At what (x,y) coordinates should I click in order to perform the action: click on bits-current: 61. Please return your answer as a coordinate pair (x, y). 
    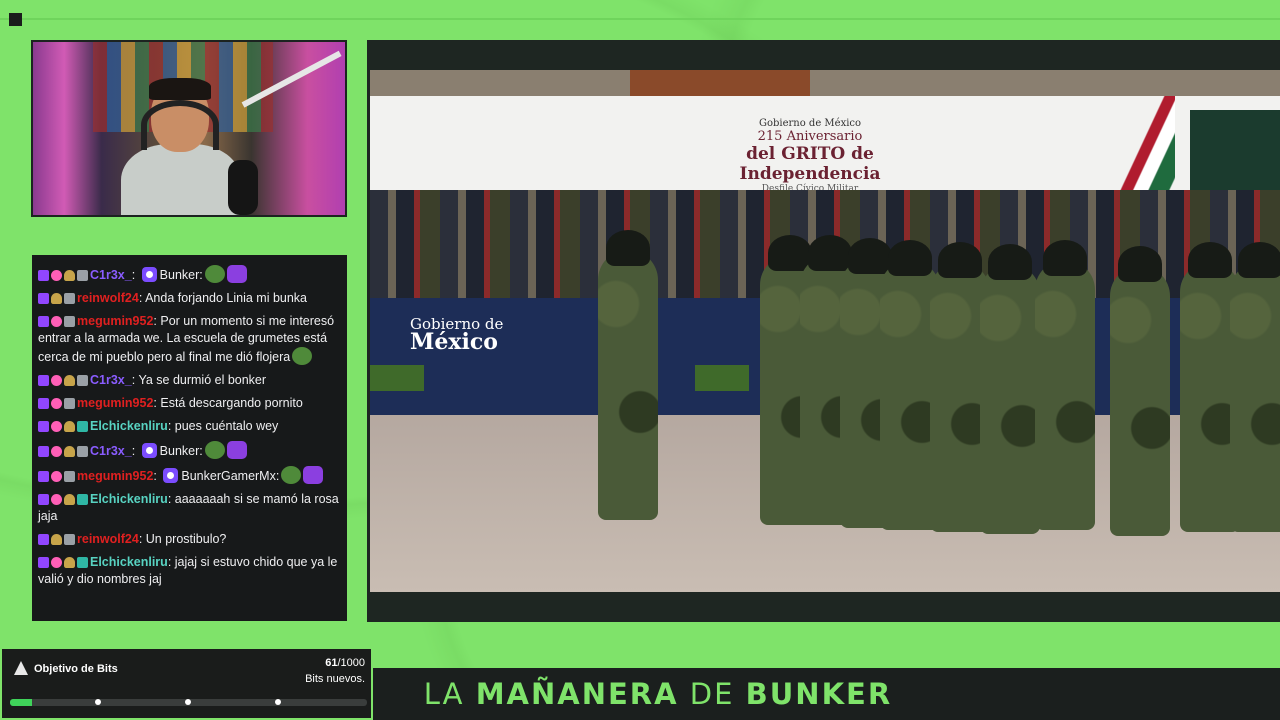
    Looking at the image, I should click on (331, 663).